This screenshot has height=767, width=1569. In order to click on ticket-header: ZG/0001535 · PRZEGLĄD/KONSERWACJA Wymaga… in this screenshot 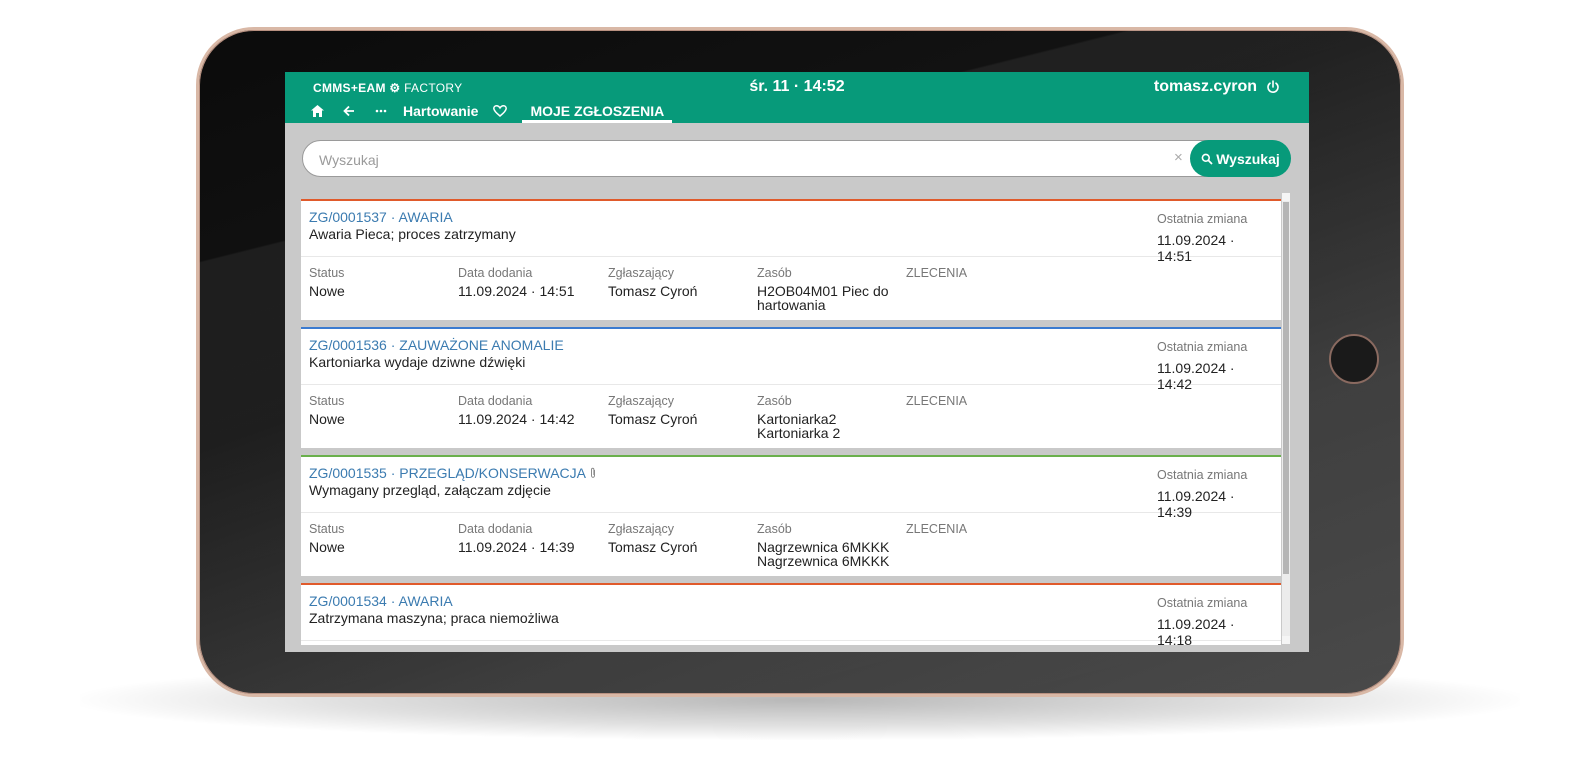, I will do `click(791, 488)`.